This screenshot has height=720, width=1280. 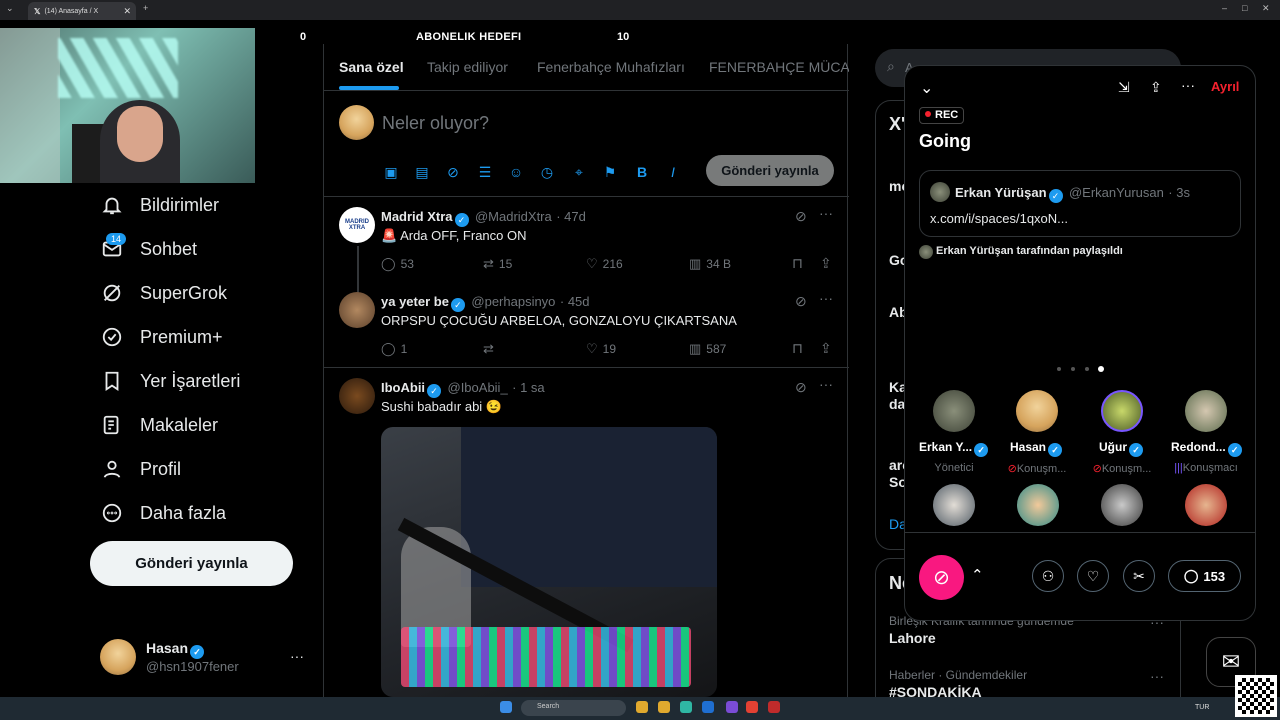 What do you see at coordinates (571, 216) in the screenshot?
I see `tweet-time: · 47d` at bounding box center [571, 216].